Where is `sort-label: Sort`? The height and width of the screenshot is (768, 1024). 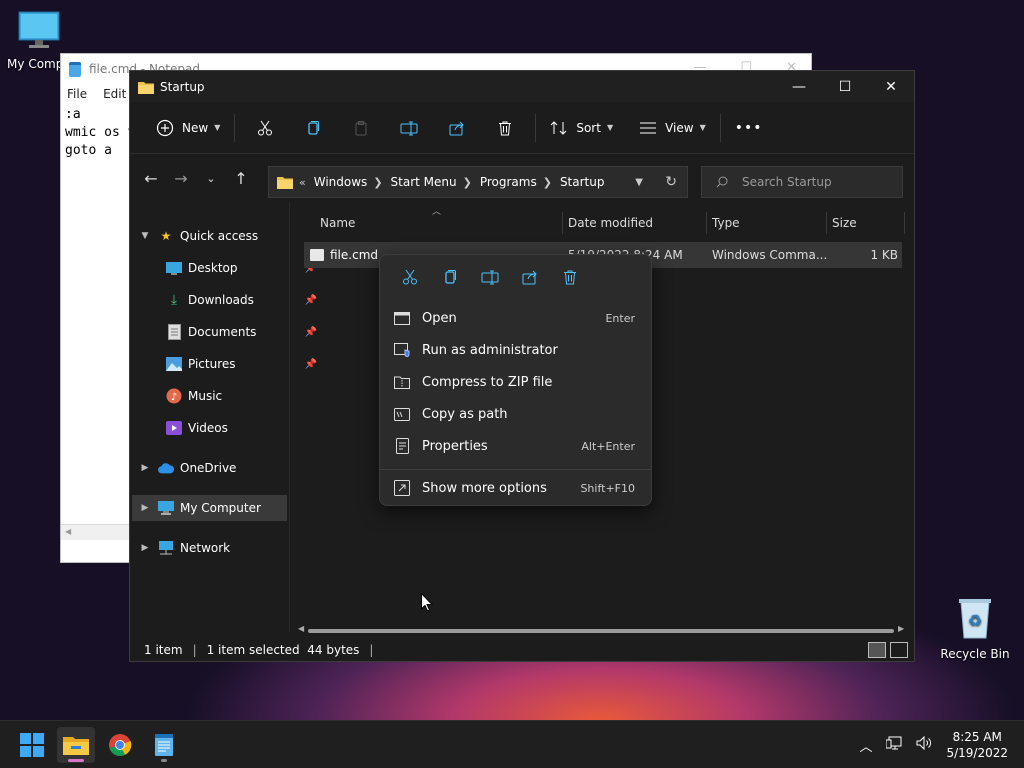 sort-label: Sort is located at coordinates (588, 127).